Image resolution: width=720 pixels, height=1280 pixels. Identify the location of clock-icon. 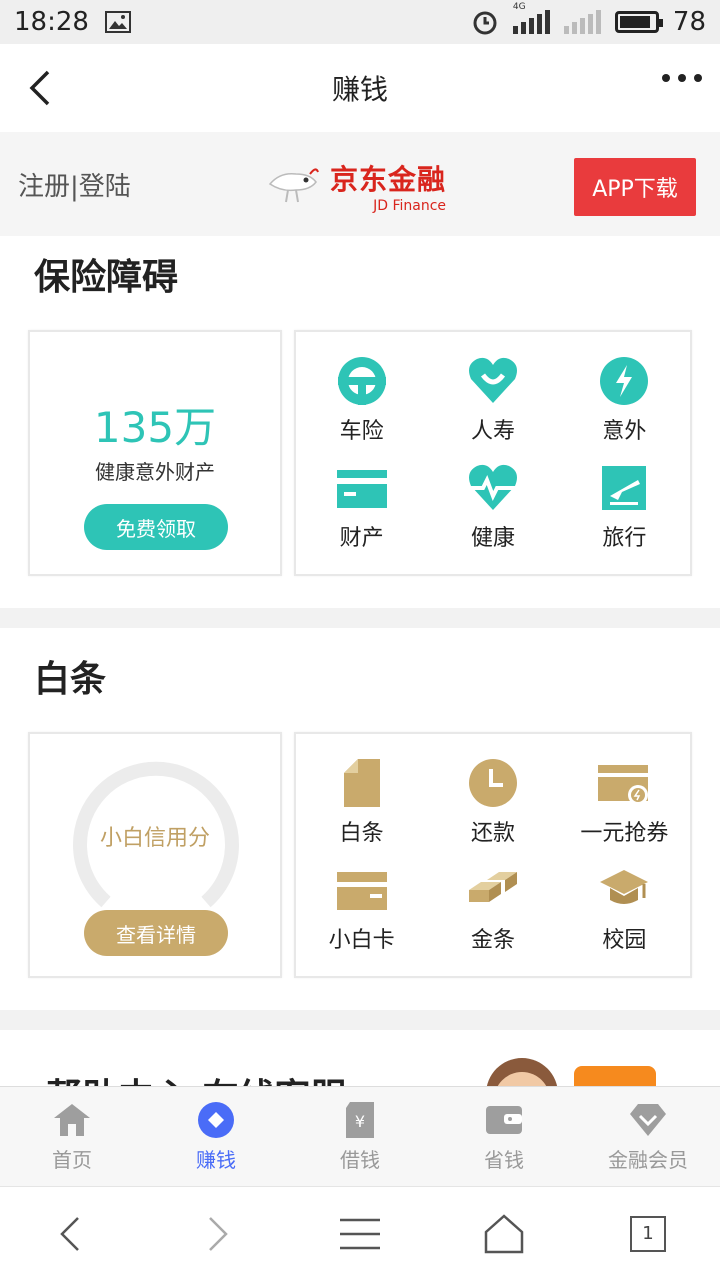
(492, 782).